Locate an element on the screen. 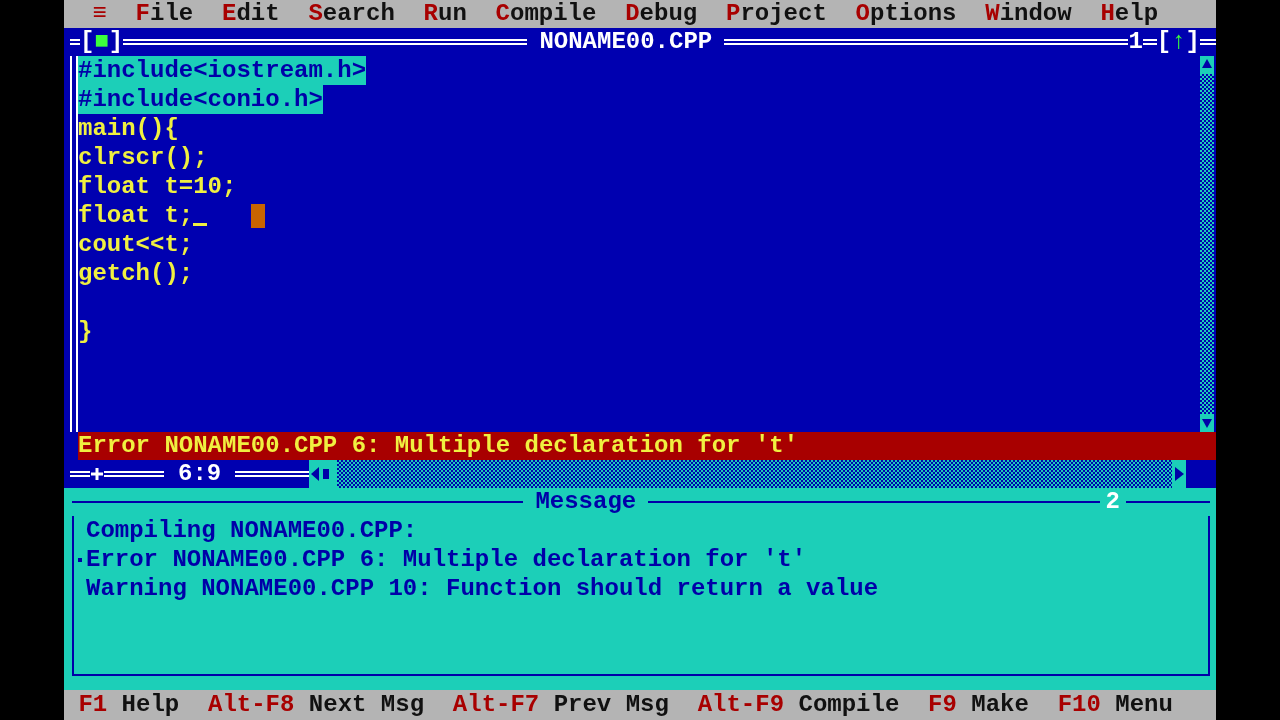 The height and width of the screenshot is (720, 1280). frame-corner-icon is located at coordinates (97, 474).